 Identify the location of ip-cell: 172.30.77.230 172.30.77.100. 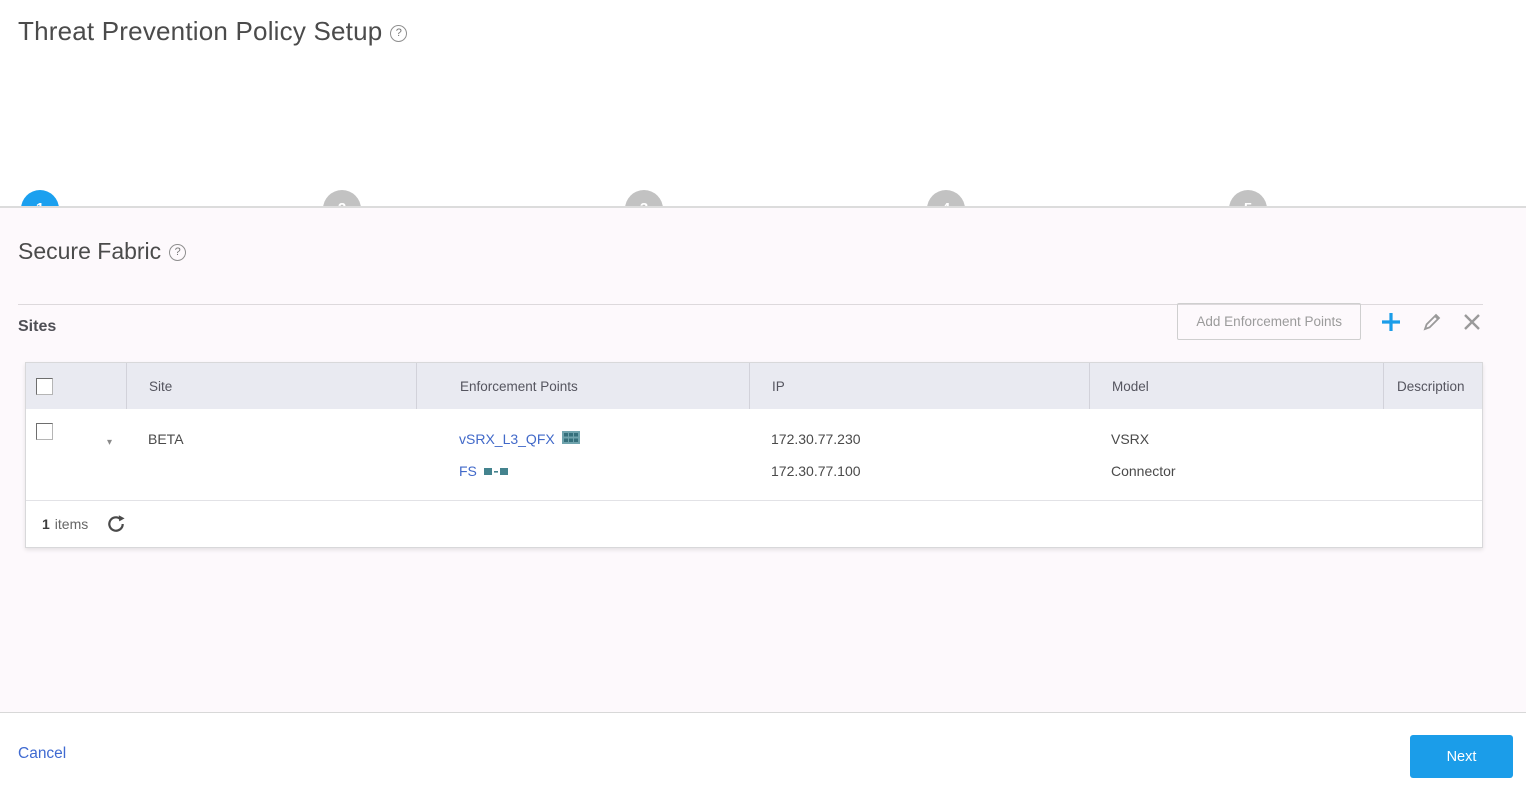
(919, 454).